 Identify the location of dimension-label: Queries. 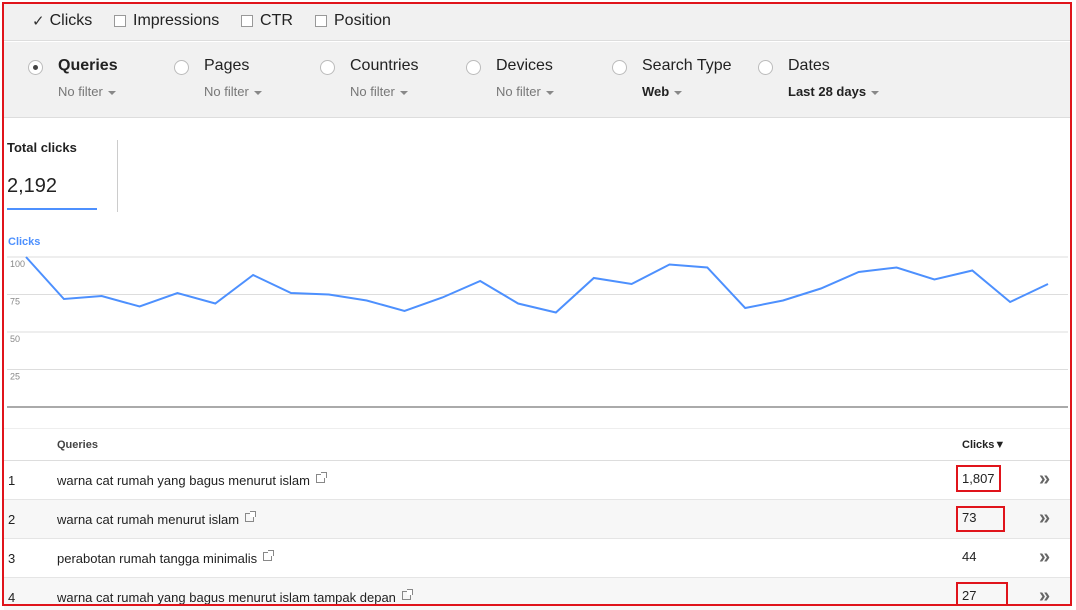
(88, 65).